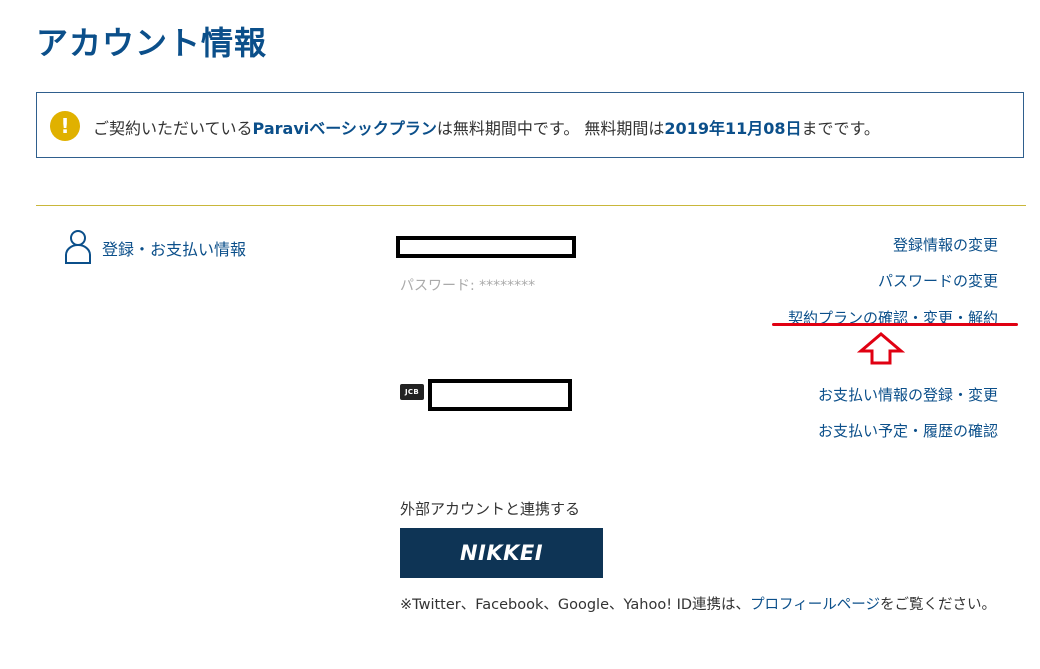  I want to click on notice-text-part2: は無料期間中です。 無料期間は, so click(550, 128).